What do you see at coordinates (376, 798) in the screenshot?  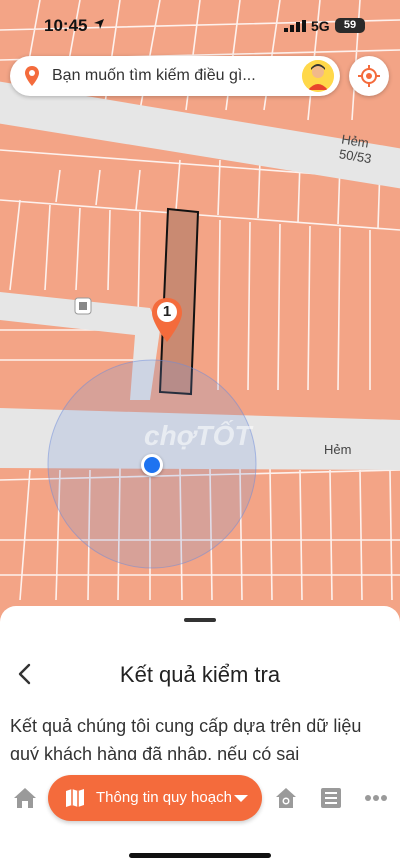 I see `more-icon` at bounding box center [376, 798].